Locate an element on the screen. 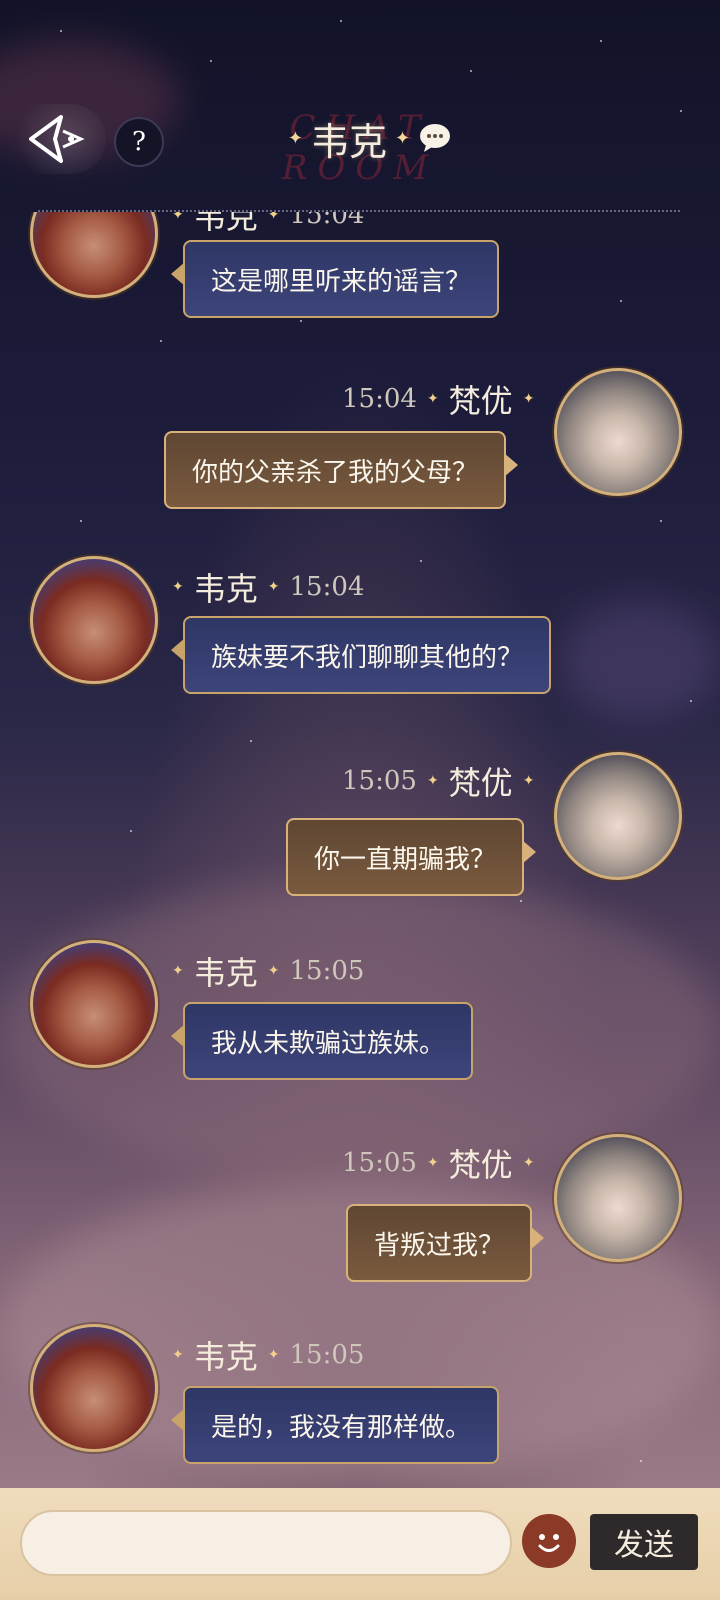 This screenshot has width=720, height=1600. back-arrow-icon is located at coordinates (57, 139).